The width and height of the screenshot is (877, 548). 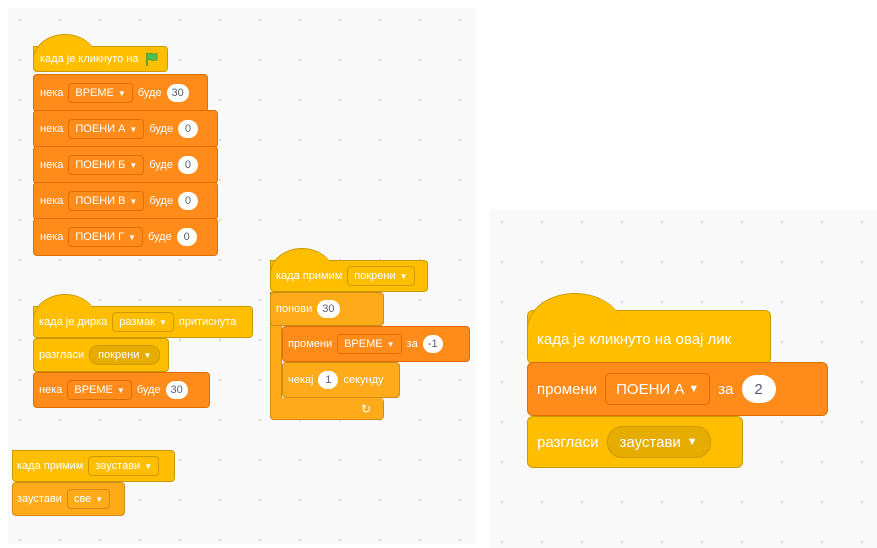 I want to click on broadcast-block: разгласи покрени ▼, so click(x=101, y=355).